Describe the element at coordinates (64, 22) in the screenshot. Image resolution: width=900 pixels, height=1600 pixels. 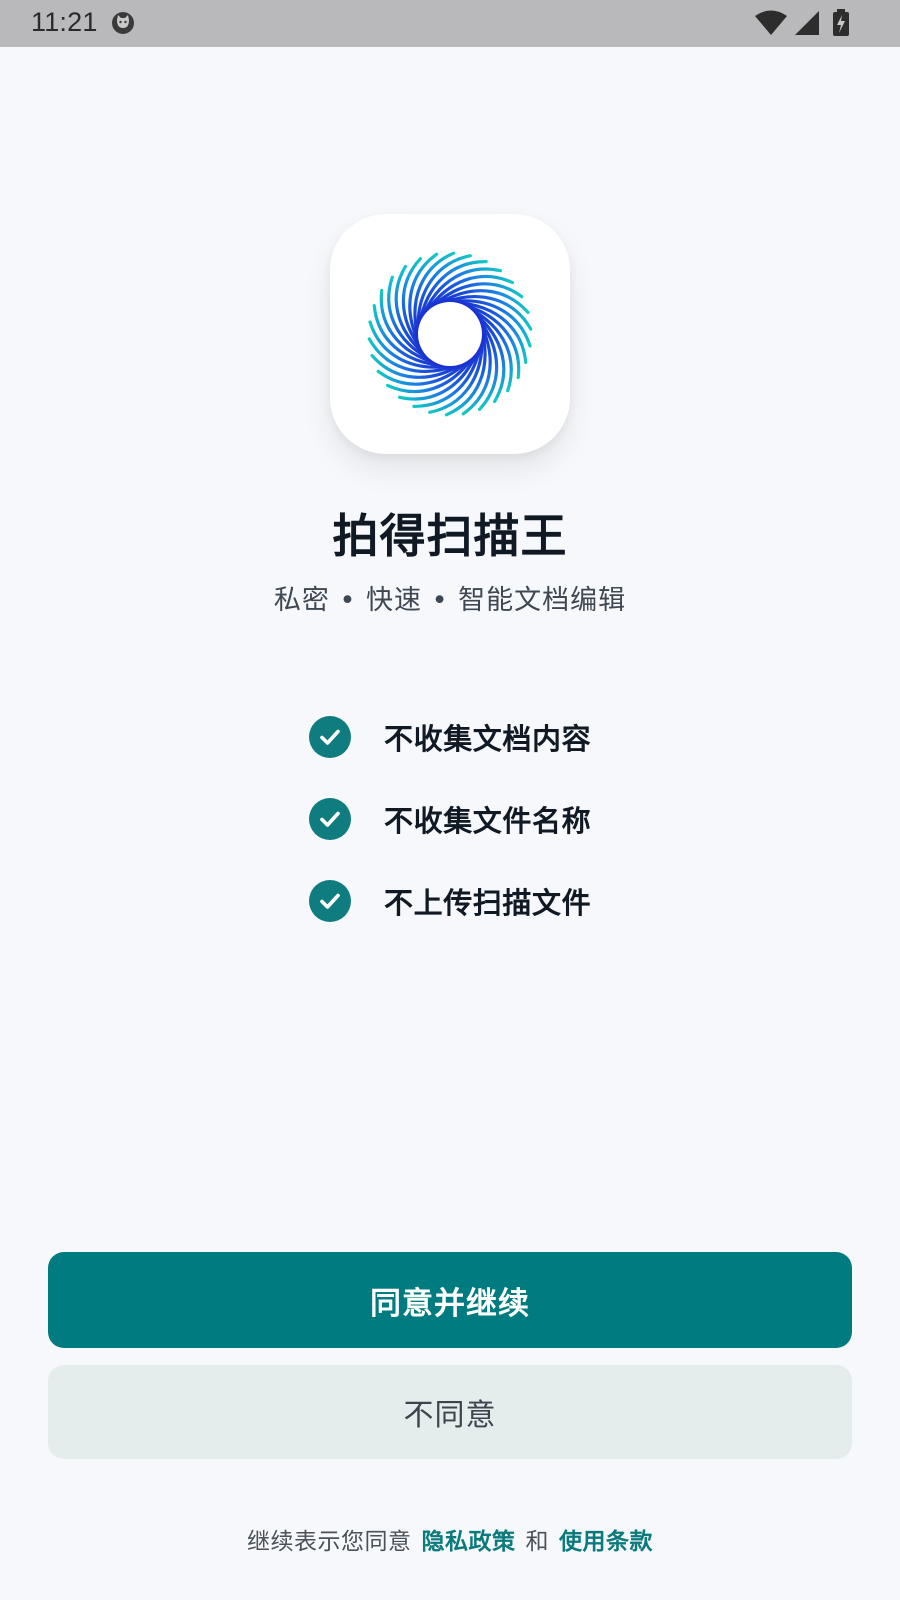
I see `status-time: 11:21` at that location.